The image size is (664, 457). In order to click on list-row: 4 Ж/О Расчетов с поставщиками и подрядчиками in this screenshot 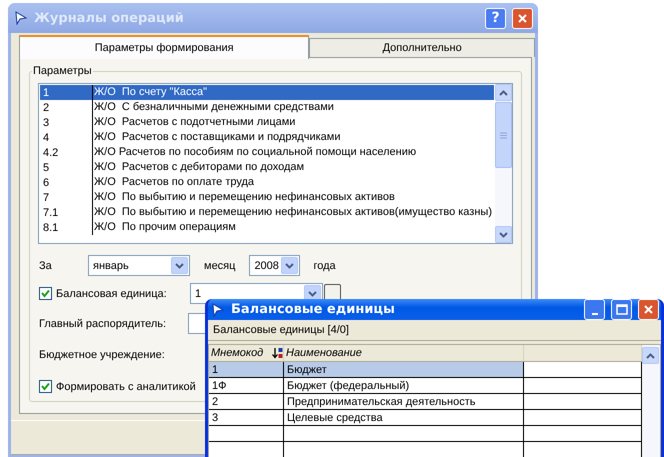, I will do `click(267, 137)`.